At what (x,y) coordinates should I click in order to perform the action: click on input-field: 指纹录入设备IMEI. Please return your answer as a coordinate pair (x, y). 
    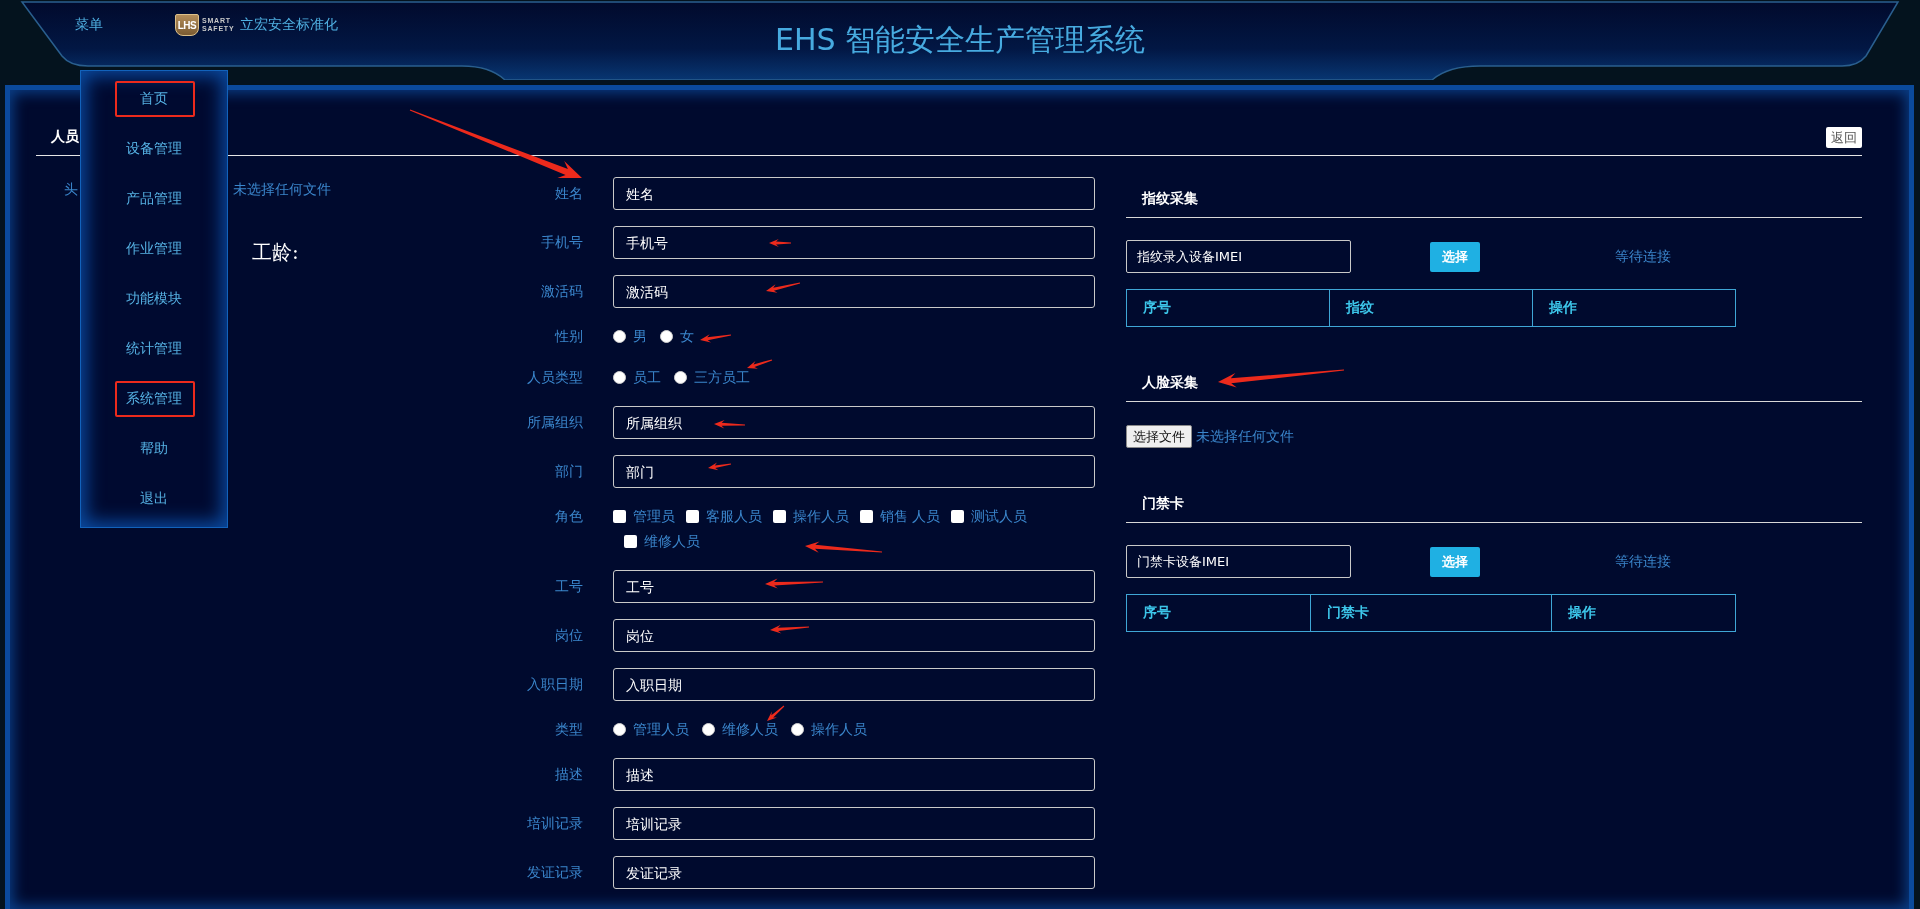
    Looking at the image, I should click on (1238, 256).